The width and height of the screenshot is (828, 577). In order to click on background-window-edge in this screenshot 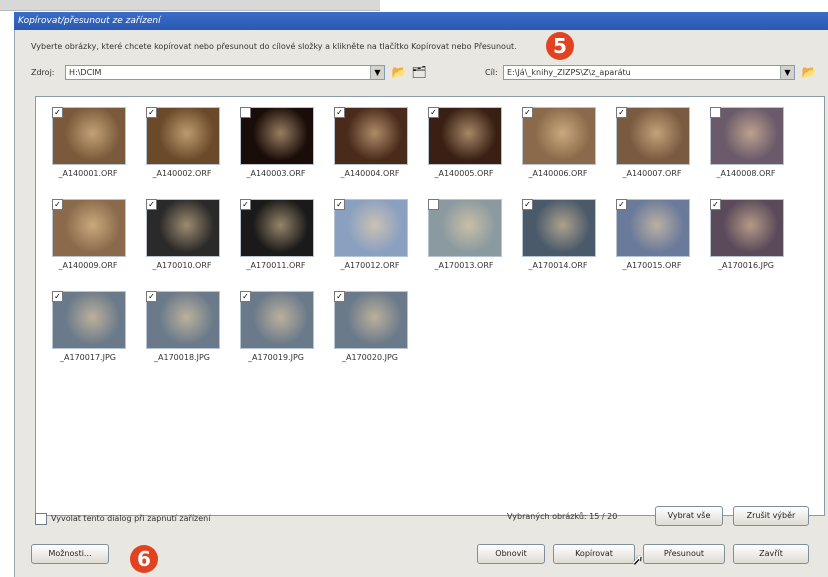, I will do `click(190, 5)`.